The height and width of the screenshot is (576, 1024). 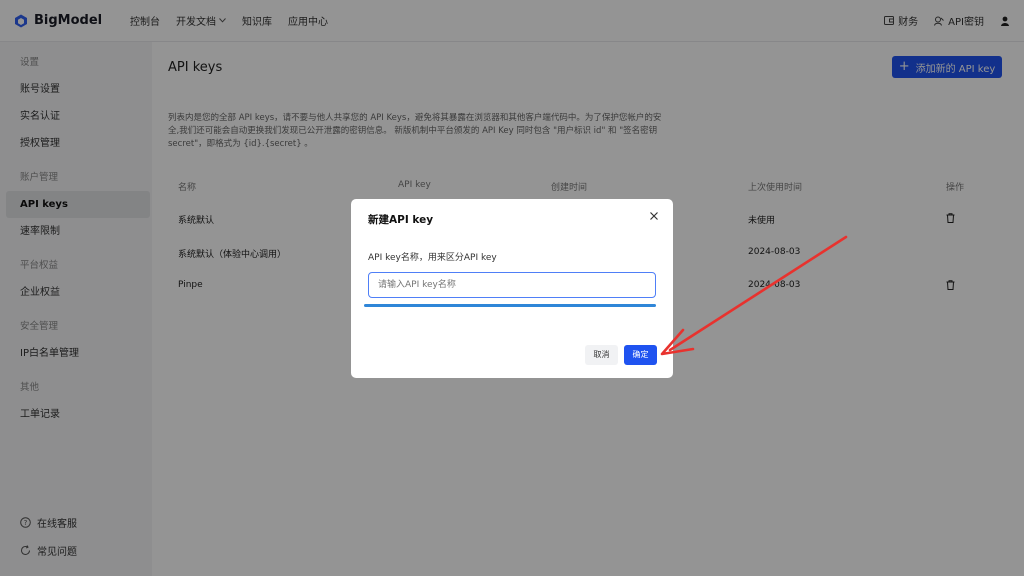 What do you see at coordinates (601, 355) in the screenshot?
I see `cancel-button: 取消` at bounding box center [601, 355].